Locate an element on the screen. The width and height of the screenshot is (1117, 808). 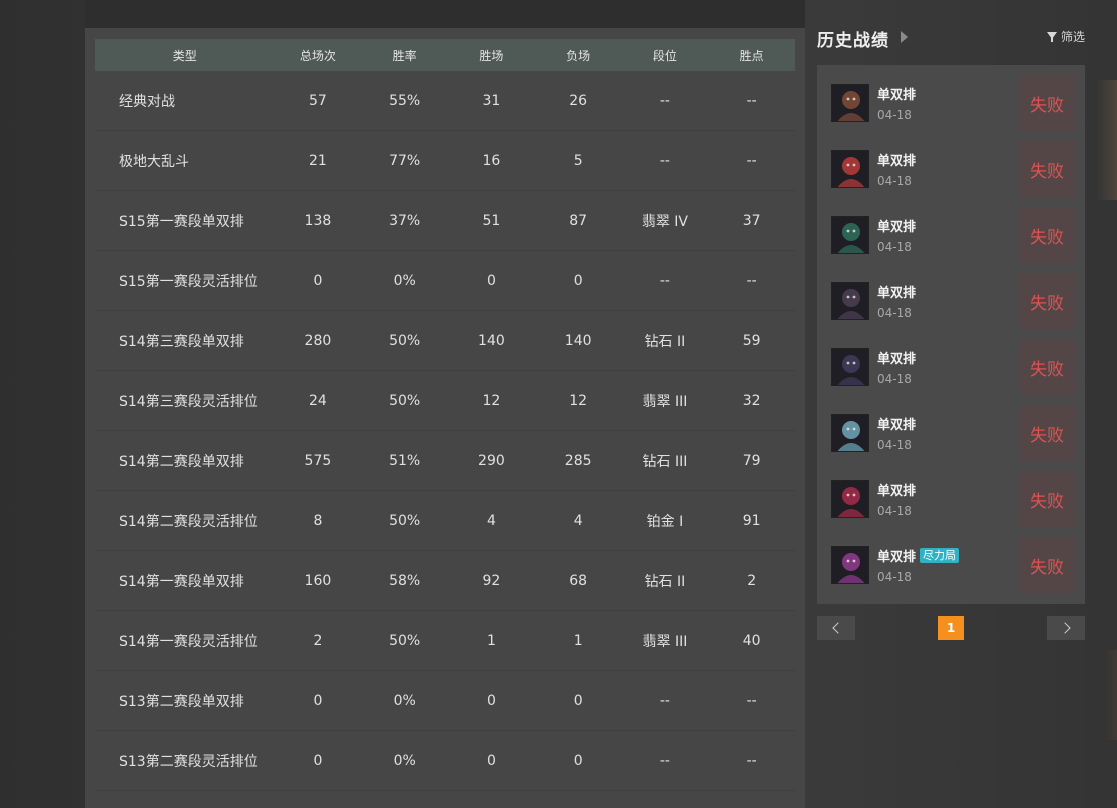
row-lp: 2 is located at coordinates (752, 580).